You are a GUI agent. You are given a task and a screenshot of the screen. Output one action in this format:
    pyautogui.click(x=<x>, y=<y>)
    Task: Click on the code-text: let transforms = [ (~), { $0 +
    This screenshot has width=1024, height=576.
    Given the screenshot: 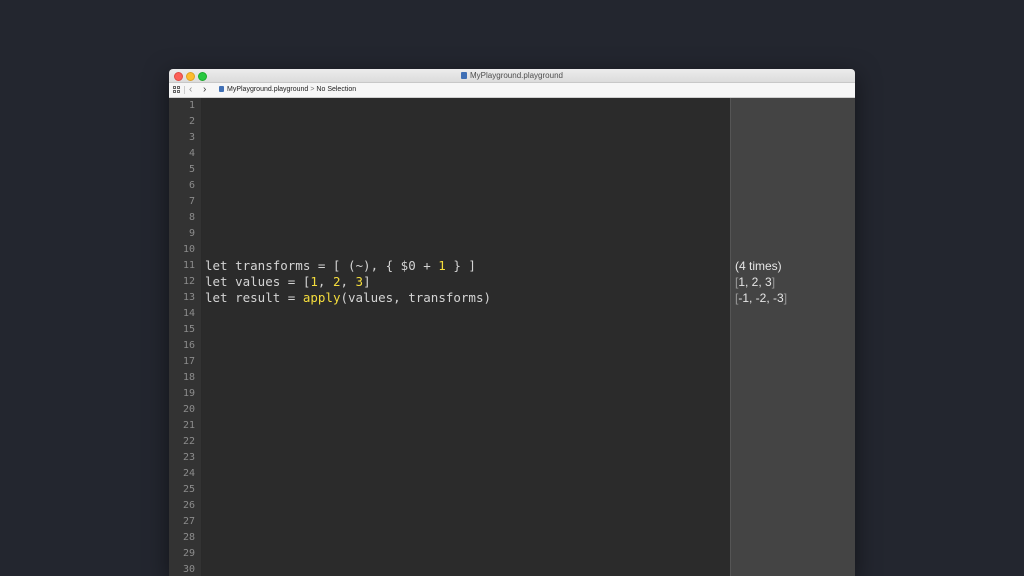 What is the action you would take?
    pyautogui.click(x=322, y=265)
    